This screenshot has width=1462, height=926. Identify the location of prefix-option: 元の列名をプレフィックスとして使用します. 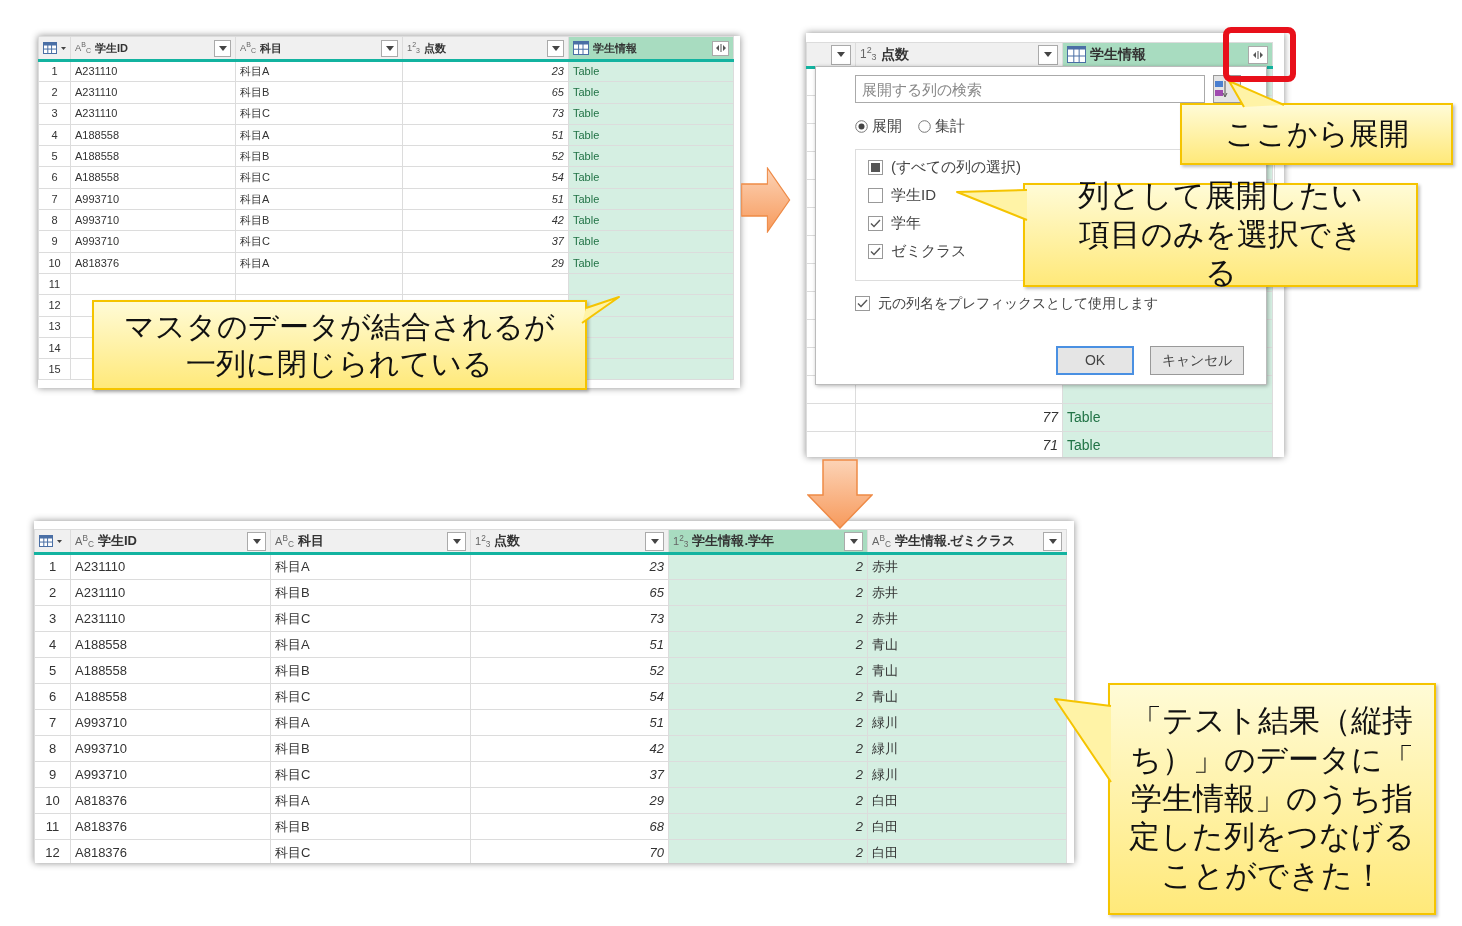
(1060, 303).